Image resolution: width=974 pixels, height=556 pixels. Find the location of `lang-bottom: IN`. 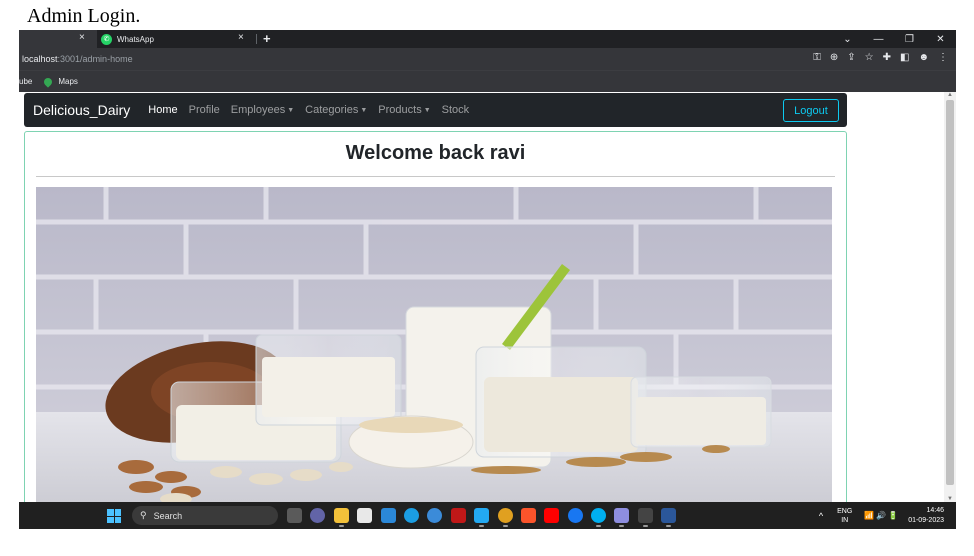

lang-bottom: IN is located at coordinates (845, 520).